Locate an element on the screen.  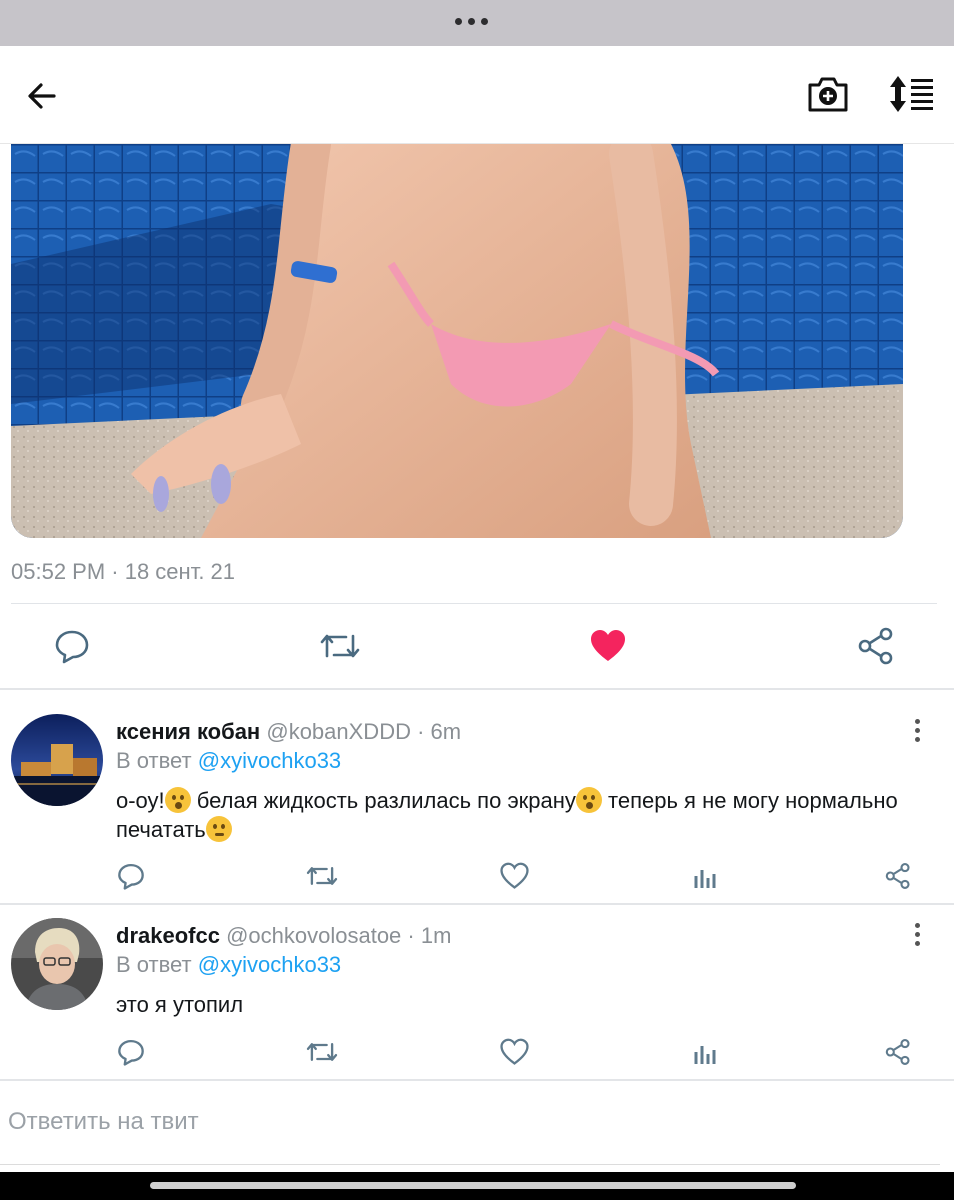
tweet-timestamp: 05:52 PM · 18 сент. 21 is located at coordinates (123, 571).